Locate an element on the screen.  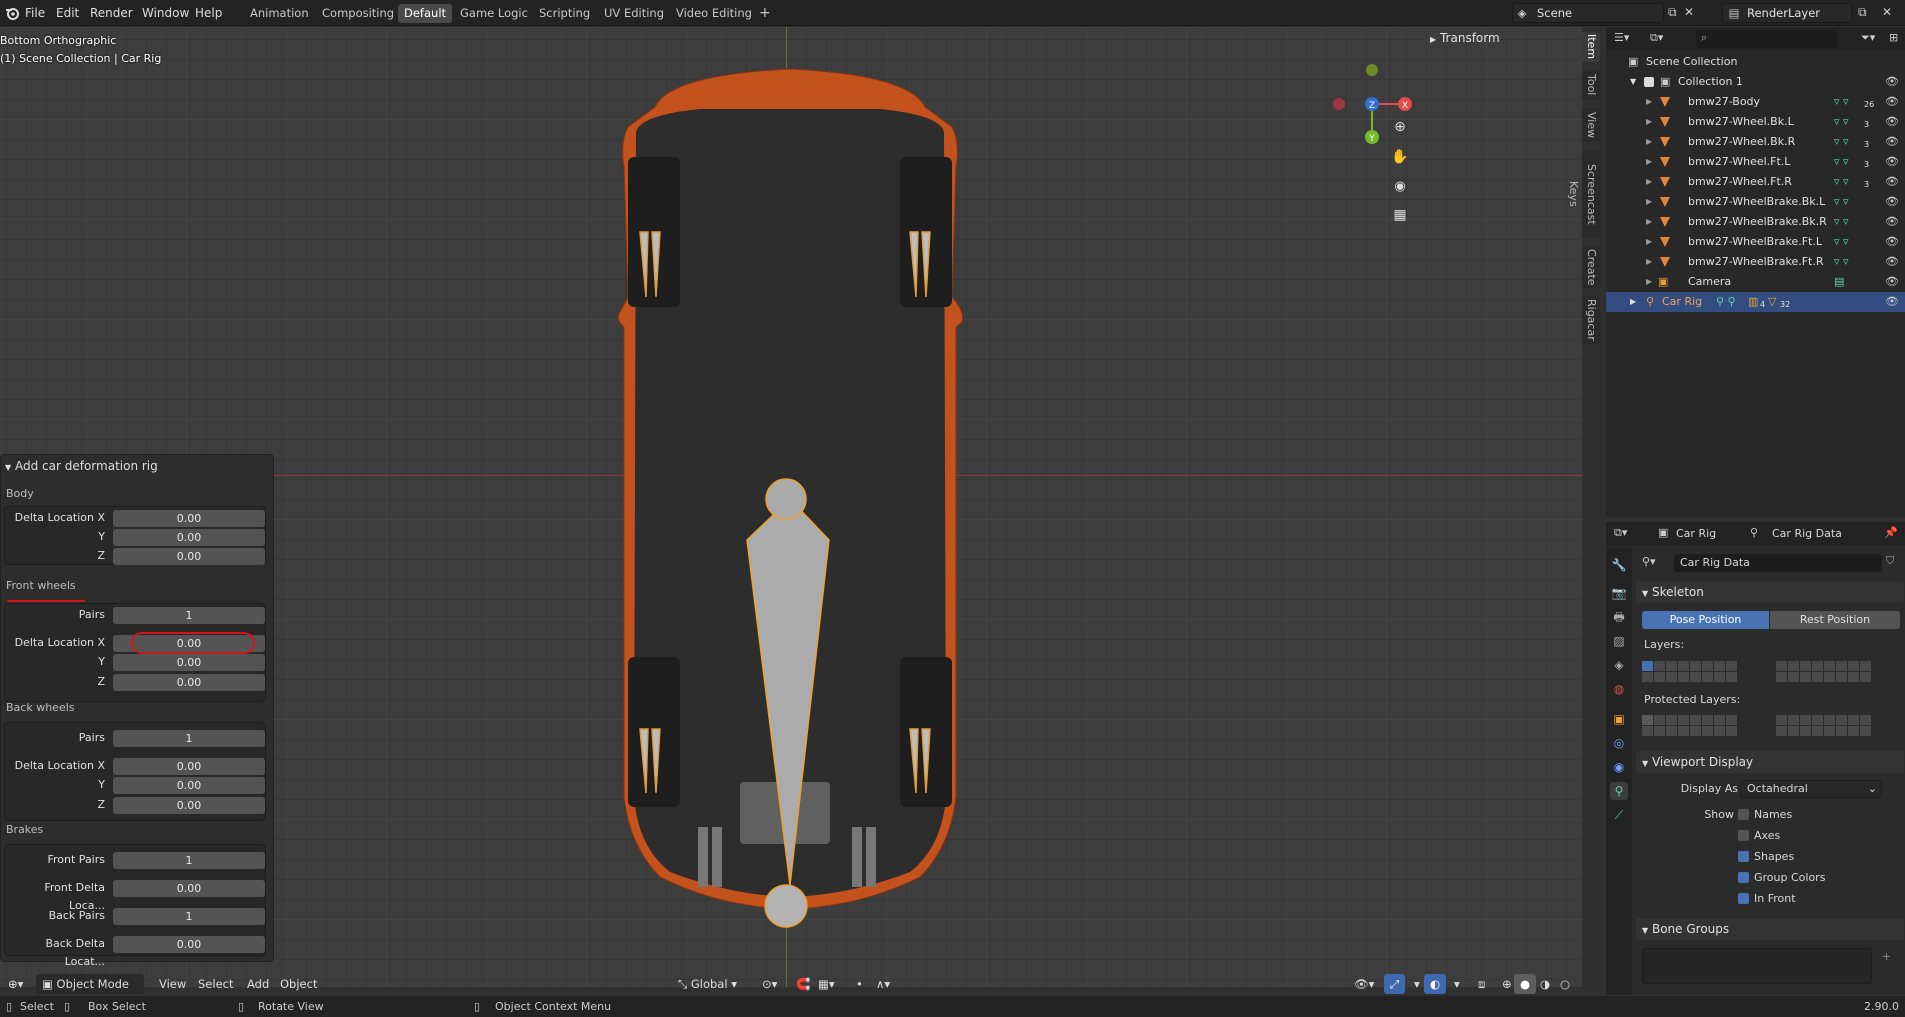
tab-create: Create is located at coordinates (1591, 267).